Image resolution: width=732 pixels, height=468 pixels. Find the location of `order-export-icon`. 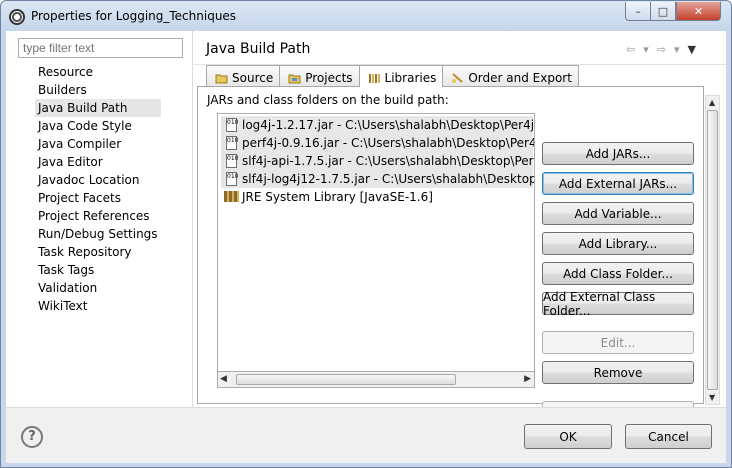

order-export-icon is located at coordinates (458, 77).